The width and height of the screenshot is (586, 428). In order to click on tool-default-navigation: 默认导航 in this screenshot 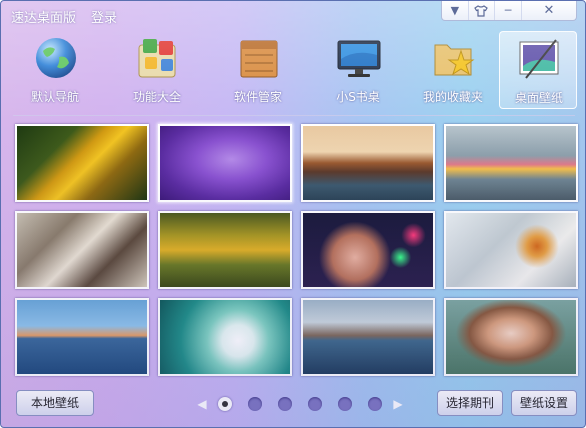, I will do `click(55, 70)`.